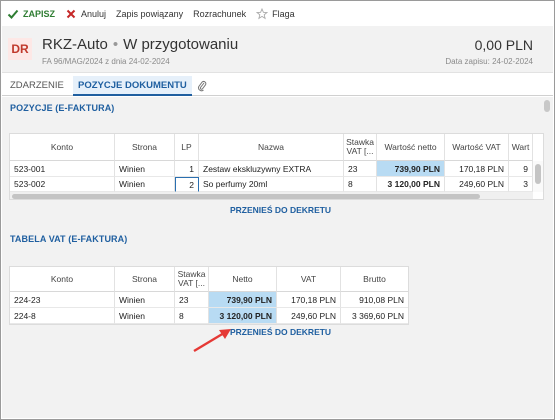  What do you see at coordinates (521, 147) in the screenshot?
I see `col-wartosc-brutto: Wart` at bounding box center [521, 147].